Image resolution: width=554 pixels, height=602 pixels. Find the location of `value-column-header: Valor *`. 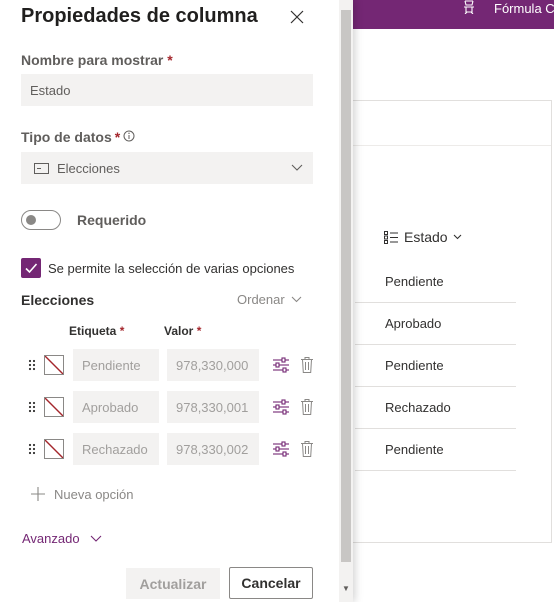

value-column-header: Valor * is located at coordinates (182, 331).